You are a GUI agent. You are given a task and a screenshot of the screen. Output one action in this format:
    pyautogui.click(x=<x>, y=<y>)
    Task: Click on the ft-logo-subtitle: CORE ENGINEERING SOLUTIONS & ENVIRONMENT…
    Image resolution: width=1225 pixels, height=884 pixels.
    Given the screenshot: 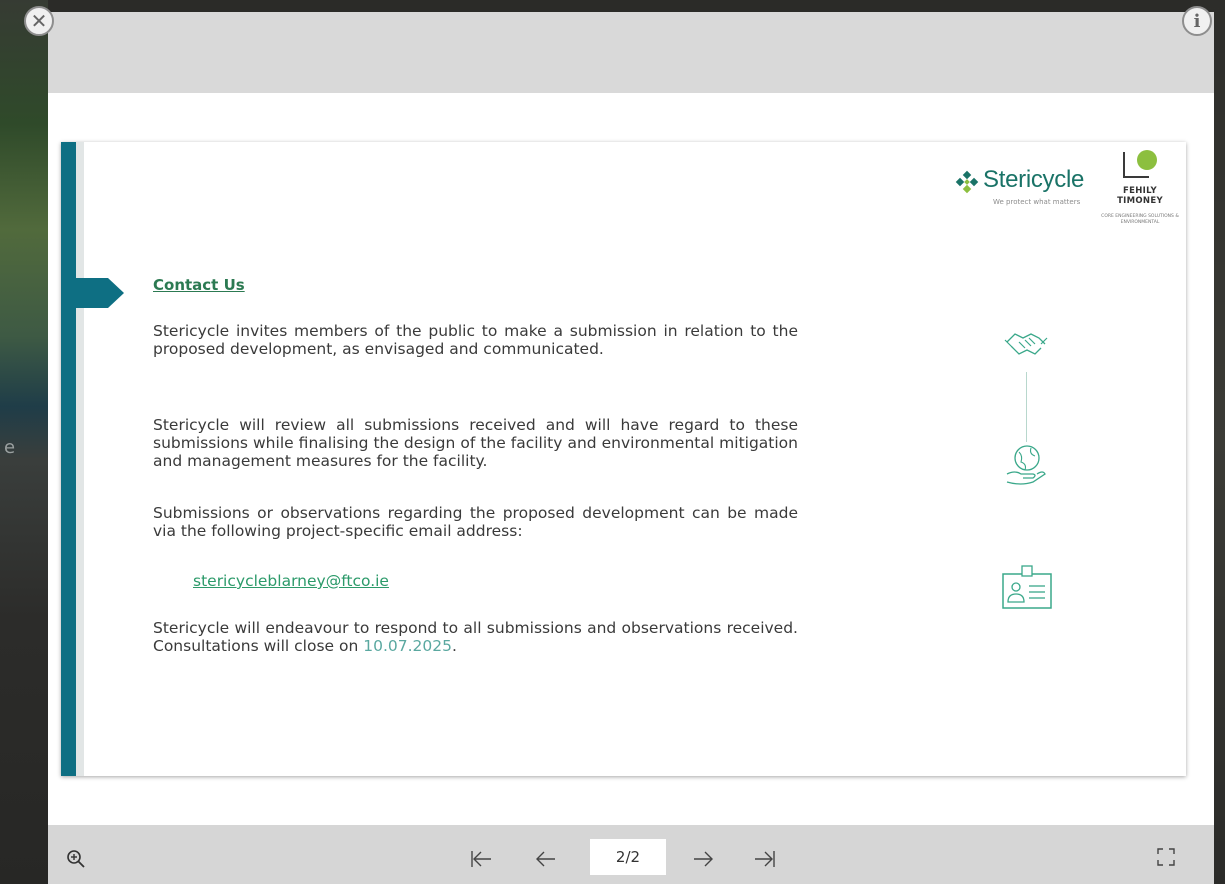 What is the action you would take?
    pyautogui.click(x=1140, y=219)
    